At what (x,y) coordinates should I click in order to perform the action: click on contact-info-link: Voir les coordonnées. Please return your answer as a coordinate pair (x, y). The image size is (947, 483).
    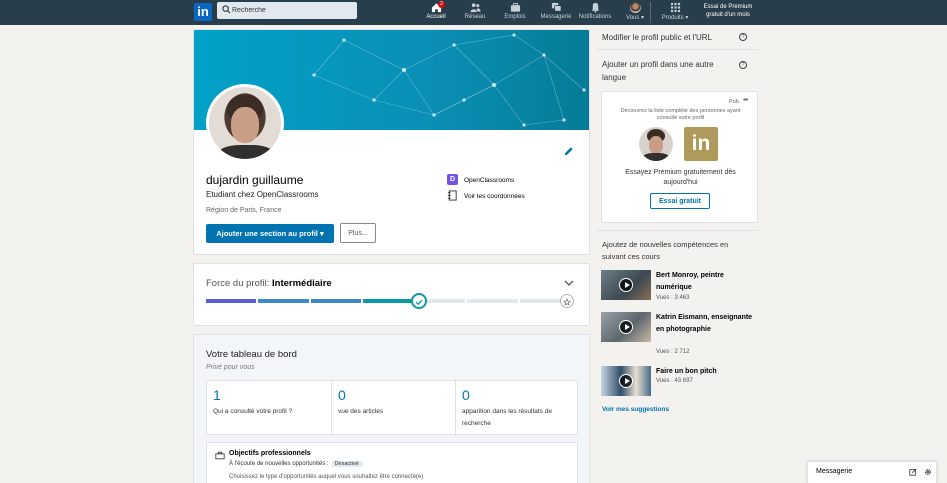
    Looking at the image, I should click on (486, 195).